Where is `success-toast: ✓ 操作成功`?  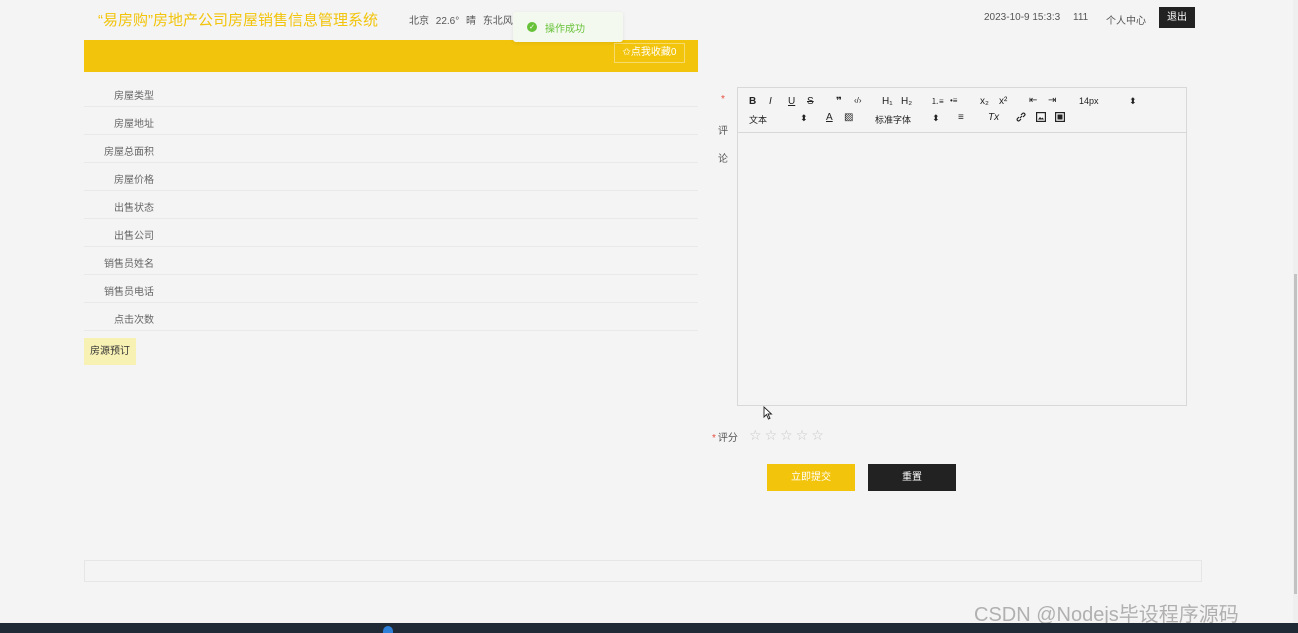 success-toast: ✓ 操作成功 is located at coordinates (568, 27).